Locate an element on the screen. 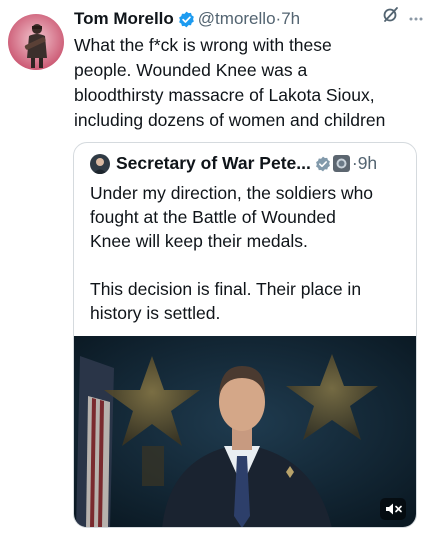  quoted-text-line: fought at the Battle of Wounded is located at coordinates (213, 217).